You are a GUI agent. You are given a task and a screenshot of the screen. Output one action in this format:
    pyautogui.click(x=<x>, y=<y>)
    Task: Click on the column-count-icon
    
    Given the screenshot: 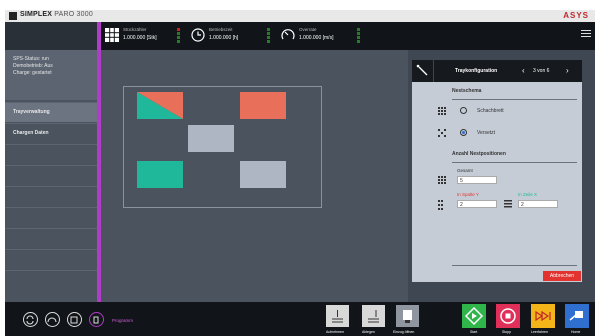 What is the action you would take?
    pyautogui.click(x=440, y=205)
    